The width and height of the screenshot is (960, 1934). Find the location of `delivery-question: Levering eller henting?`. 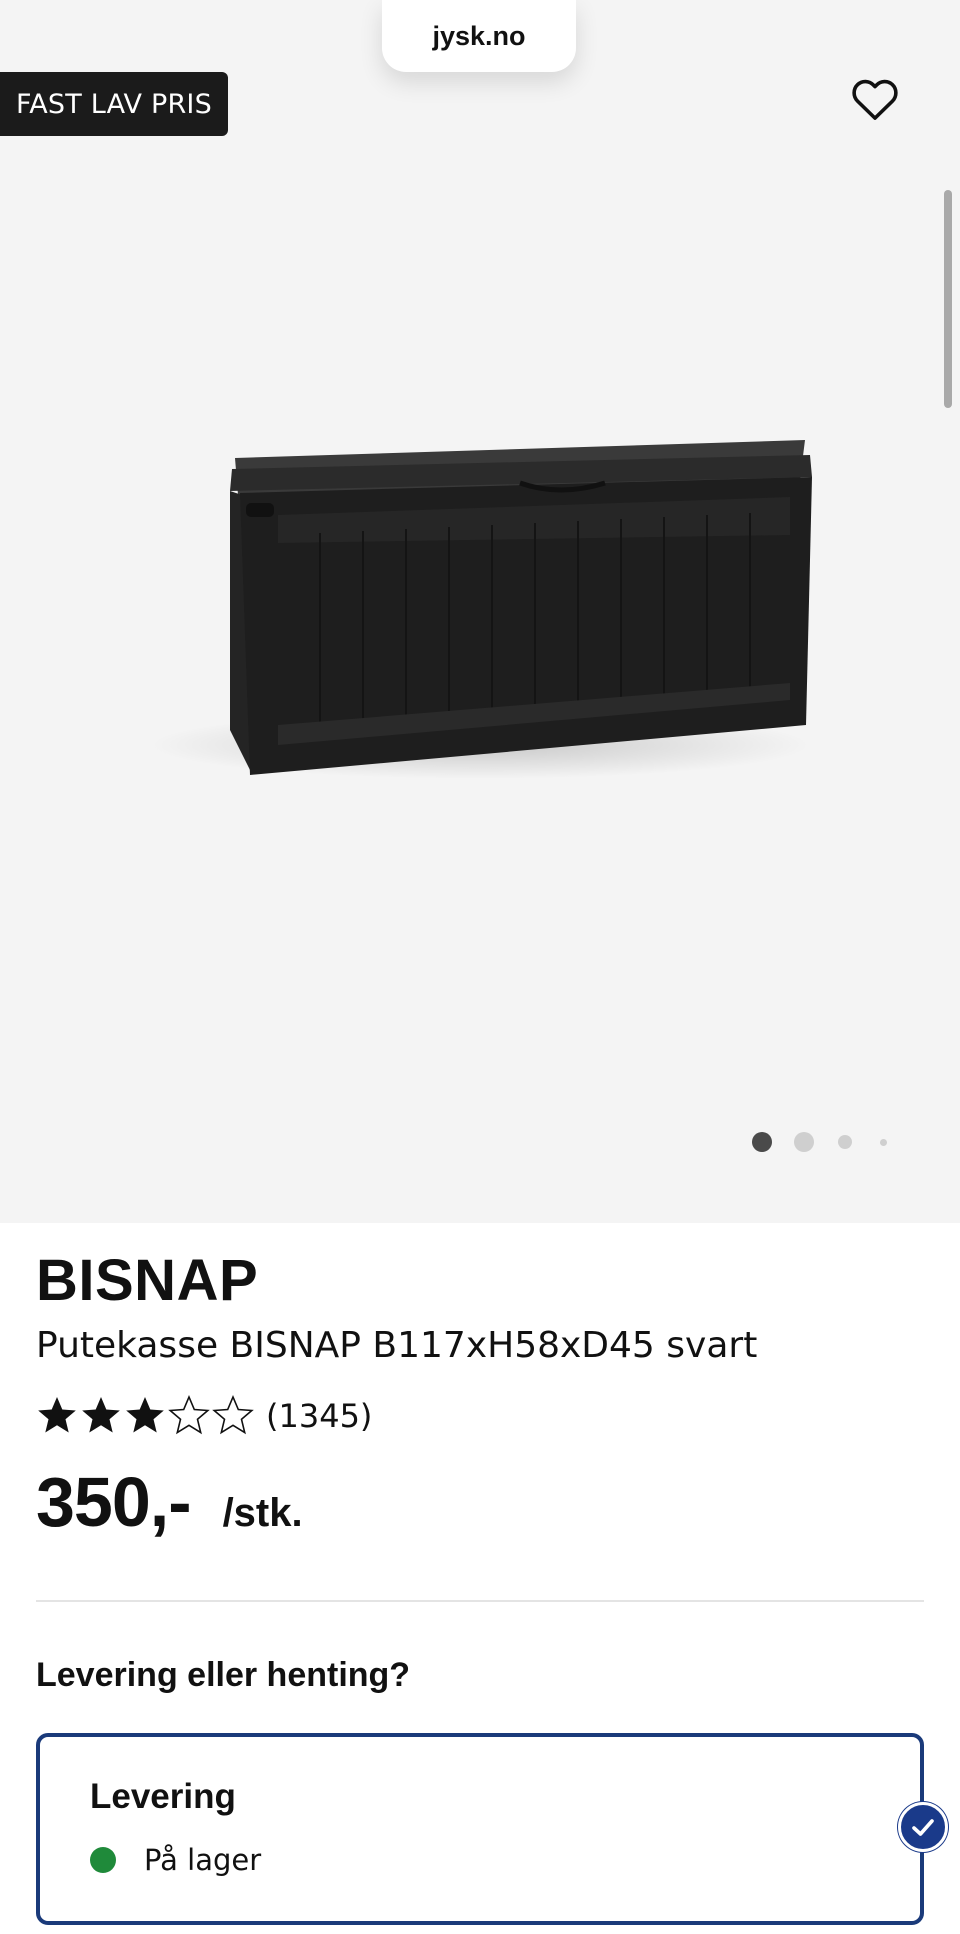

delivery-question: Levering eller henting? is located at coordinates (223, 1675).